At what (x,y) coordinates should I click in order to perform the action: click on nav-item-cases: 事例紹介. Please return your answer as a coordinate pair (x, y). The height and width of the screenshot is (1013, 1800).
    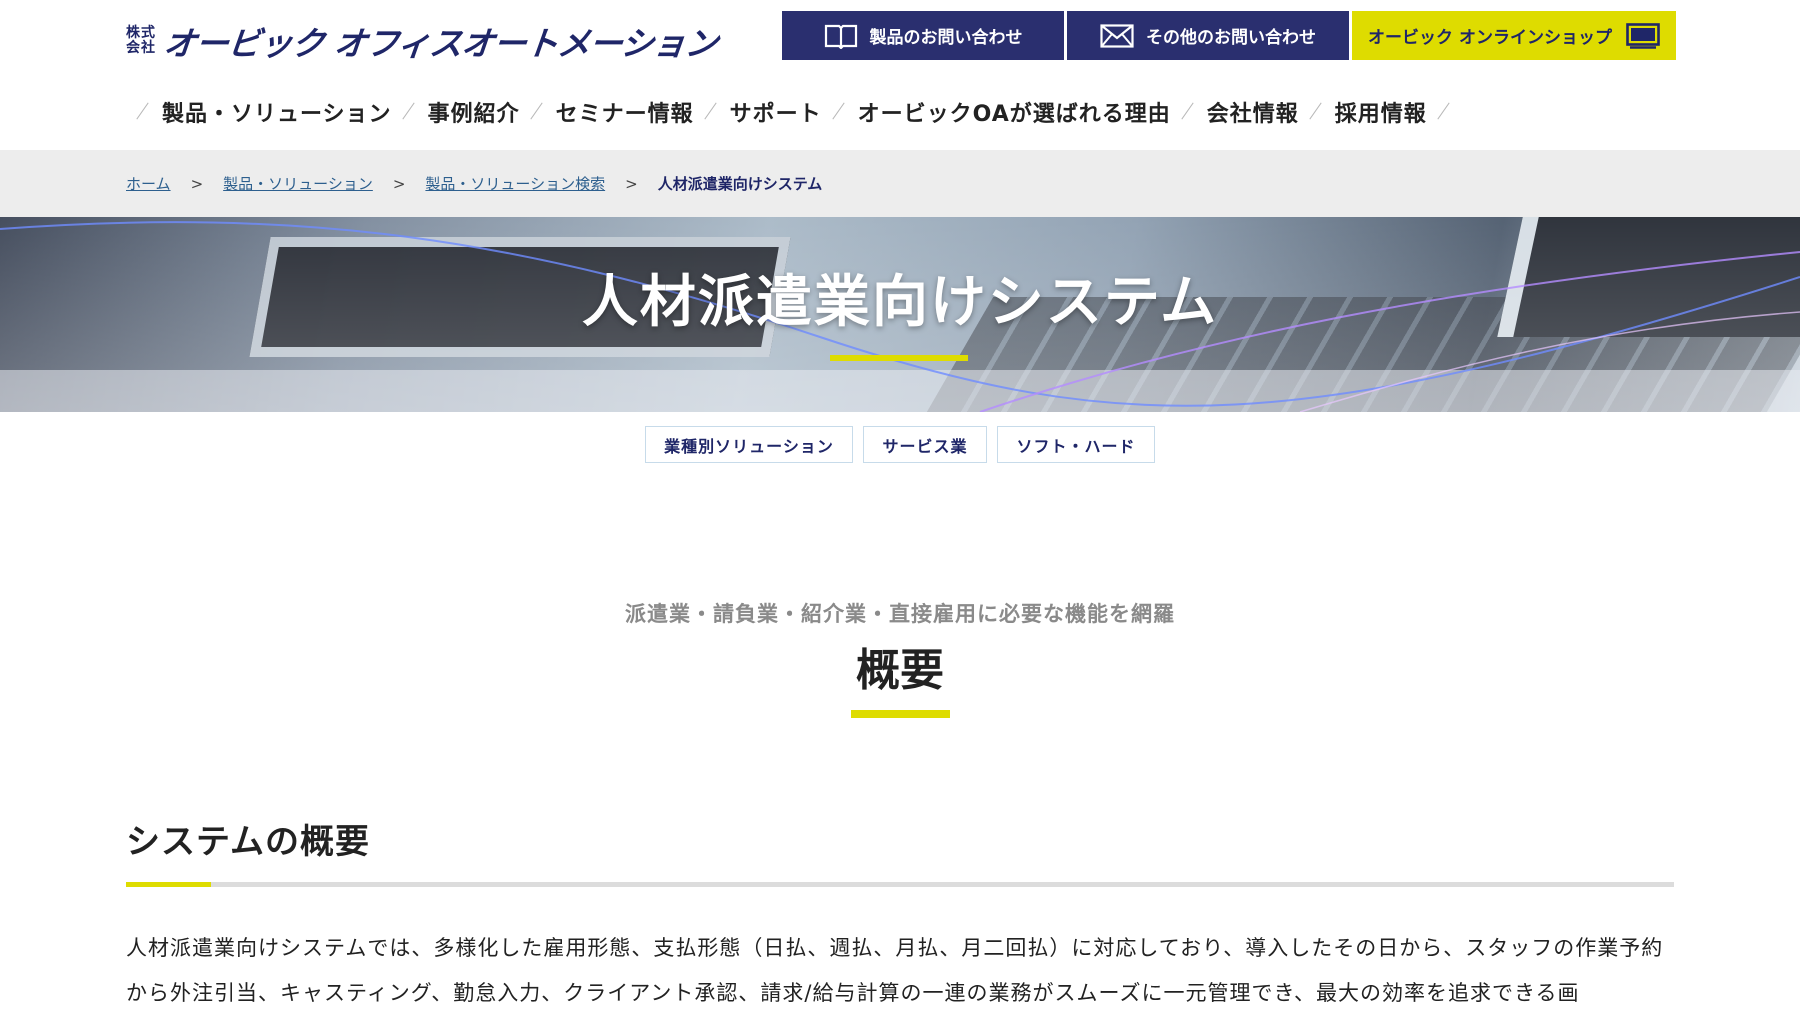
    Looking at the image, I should click on (474, 112).